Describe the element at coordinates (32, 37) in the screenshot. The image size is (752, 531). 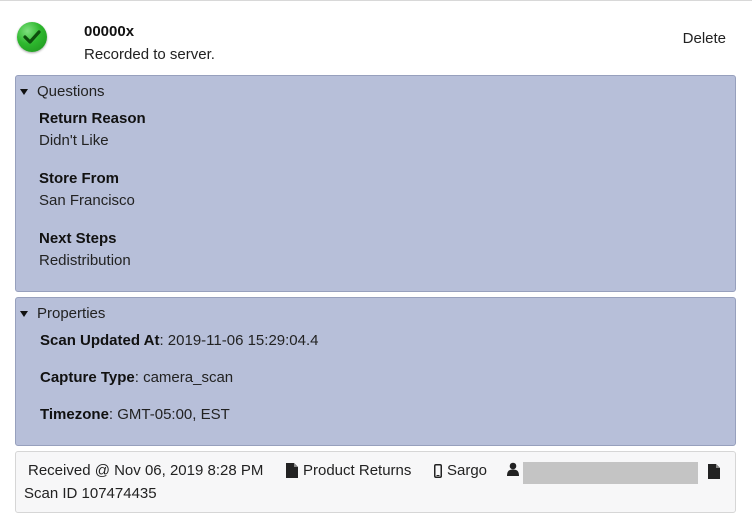
I see `check-circle-icon` at that location.